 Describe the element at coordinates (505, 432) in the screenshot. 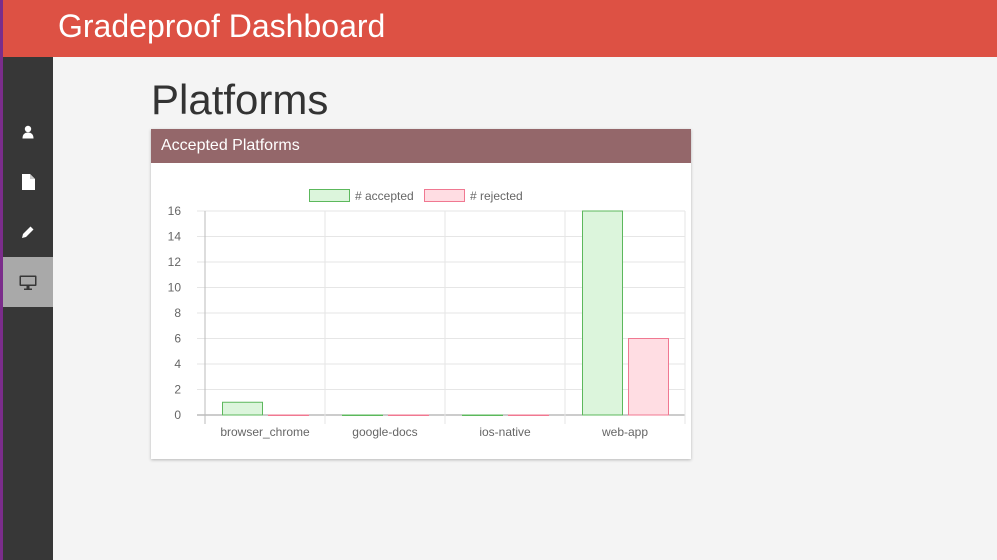

I see `x-tick-label: ios-native` at that location.